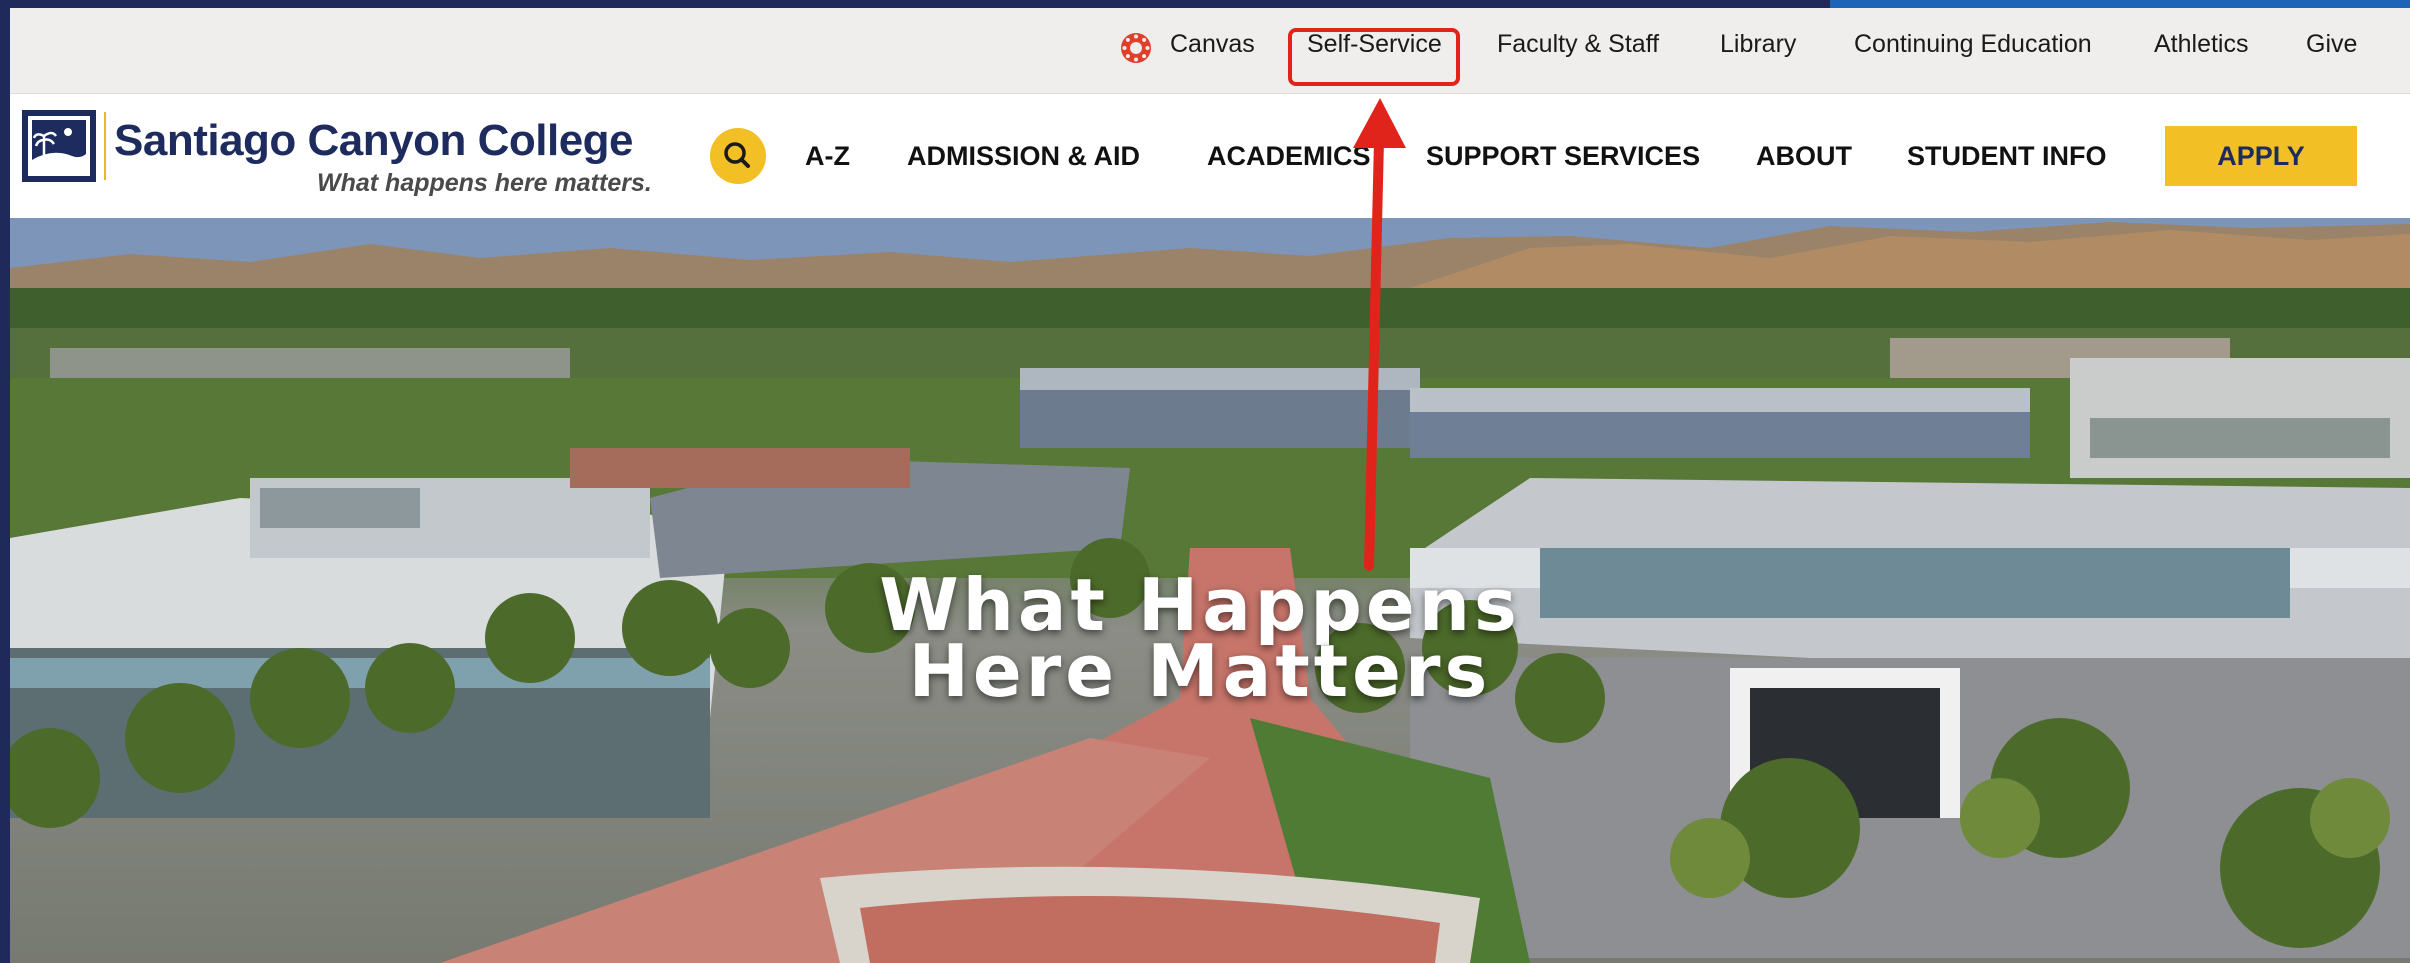 This screenshot has width=2410, height=963. I want to click on apply-button: APPLY, so click(2261, 156).